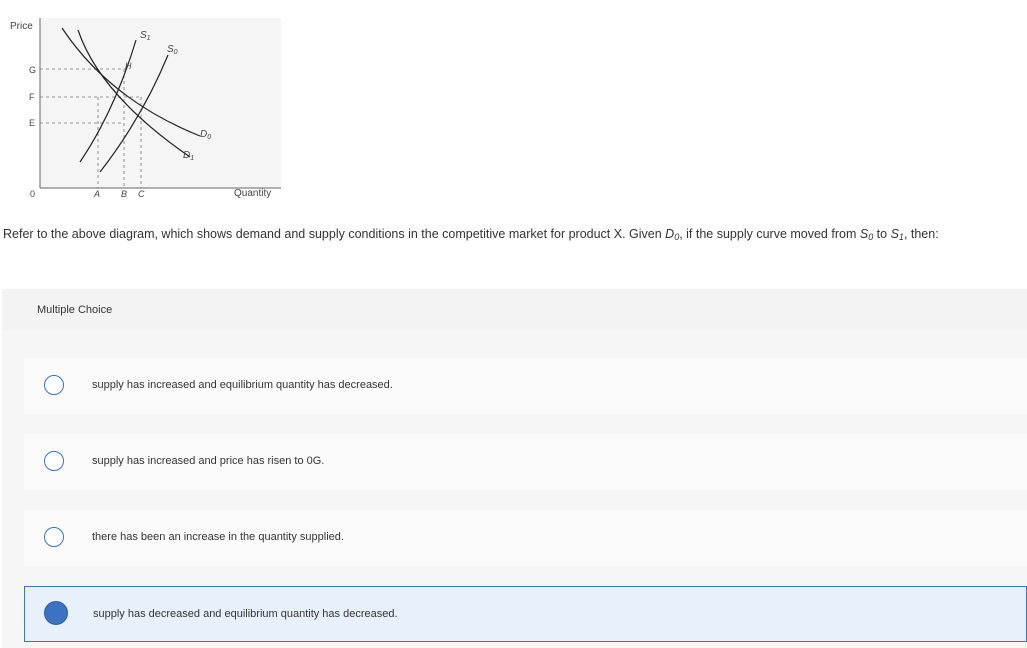 The width and height of the screenshot is (1027, 648). I want to click on quantity-tick-b: B, so click(124, 194).